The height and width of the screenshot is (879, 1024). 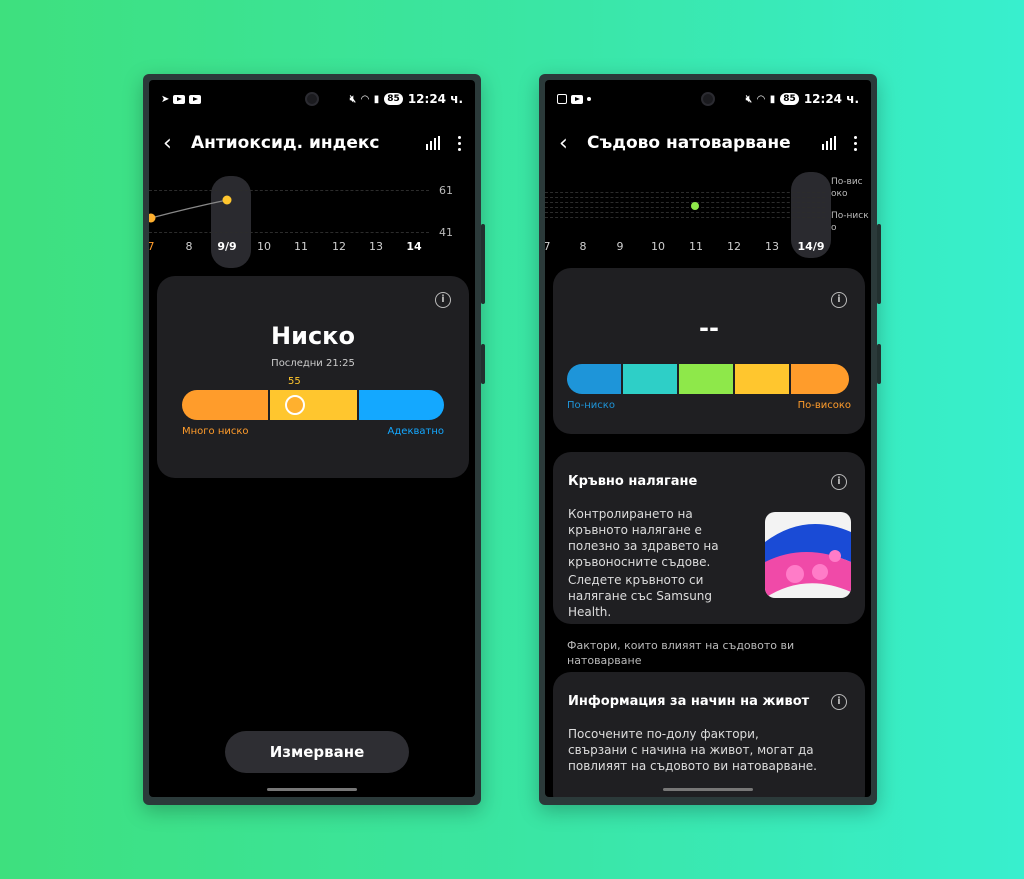 What do you see at coordinates (562, 99) in the screenshot?
I see `screenshot-icon` at bounding box center [562, 99].